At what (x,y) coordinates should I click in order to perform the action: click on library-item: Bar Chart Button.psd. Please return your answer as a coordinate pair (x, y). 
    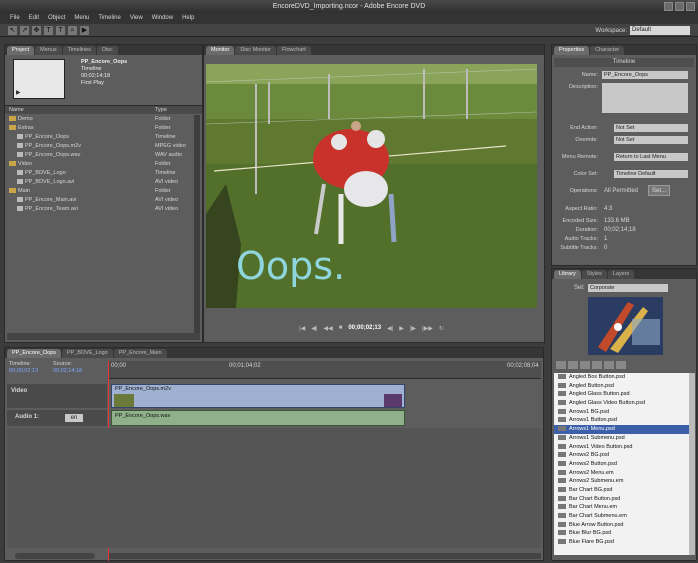
    Looking at the image, I should click on (622, 499).